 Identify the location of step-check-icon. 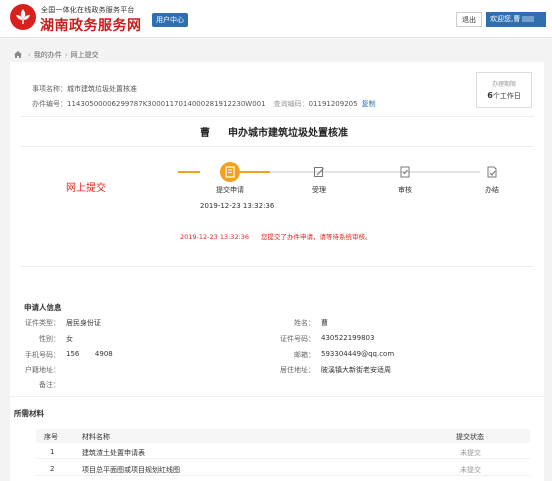
(405, 172).